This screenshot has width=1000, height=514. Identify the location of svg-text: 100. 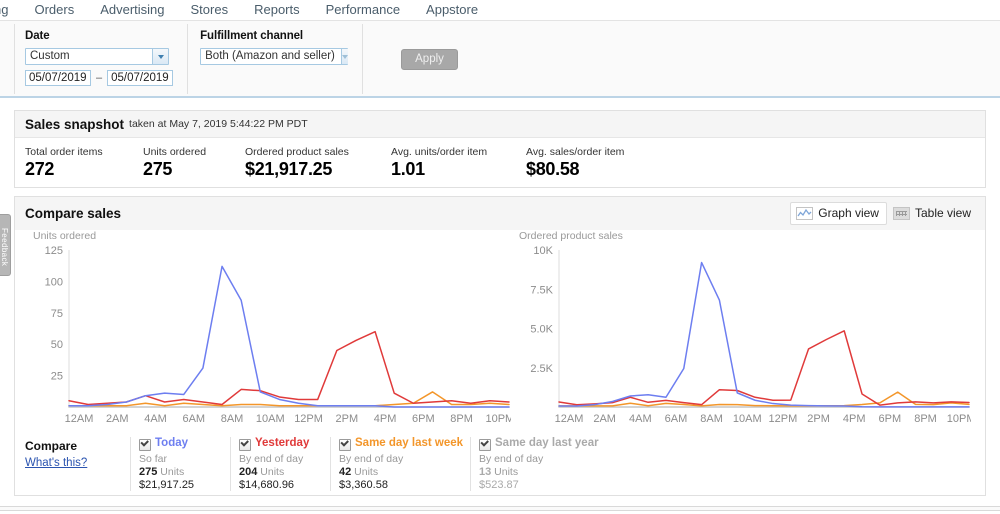
(54, 282).